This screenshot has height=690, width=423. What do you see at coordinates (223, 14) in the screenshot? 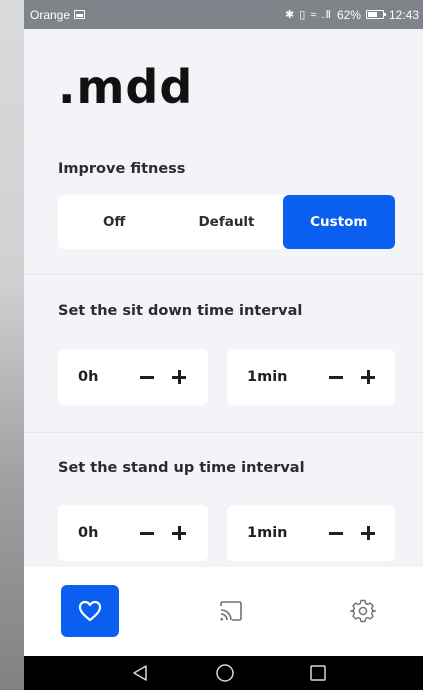
I see `status-bar: Orange ✱ ▯ ≈ .Ⅱ 62% 12:43` at bounding box center [223, 14].